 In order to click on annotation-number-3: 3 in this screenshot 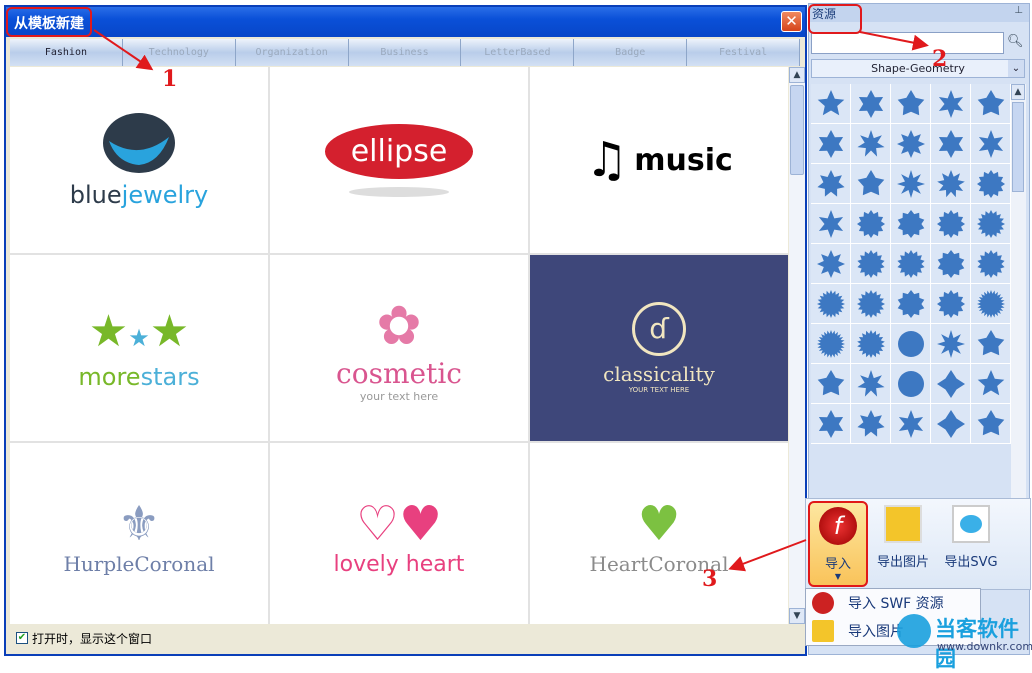, I will do `click(710, 579)`.